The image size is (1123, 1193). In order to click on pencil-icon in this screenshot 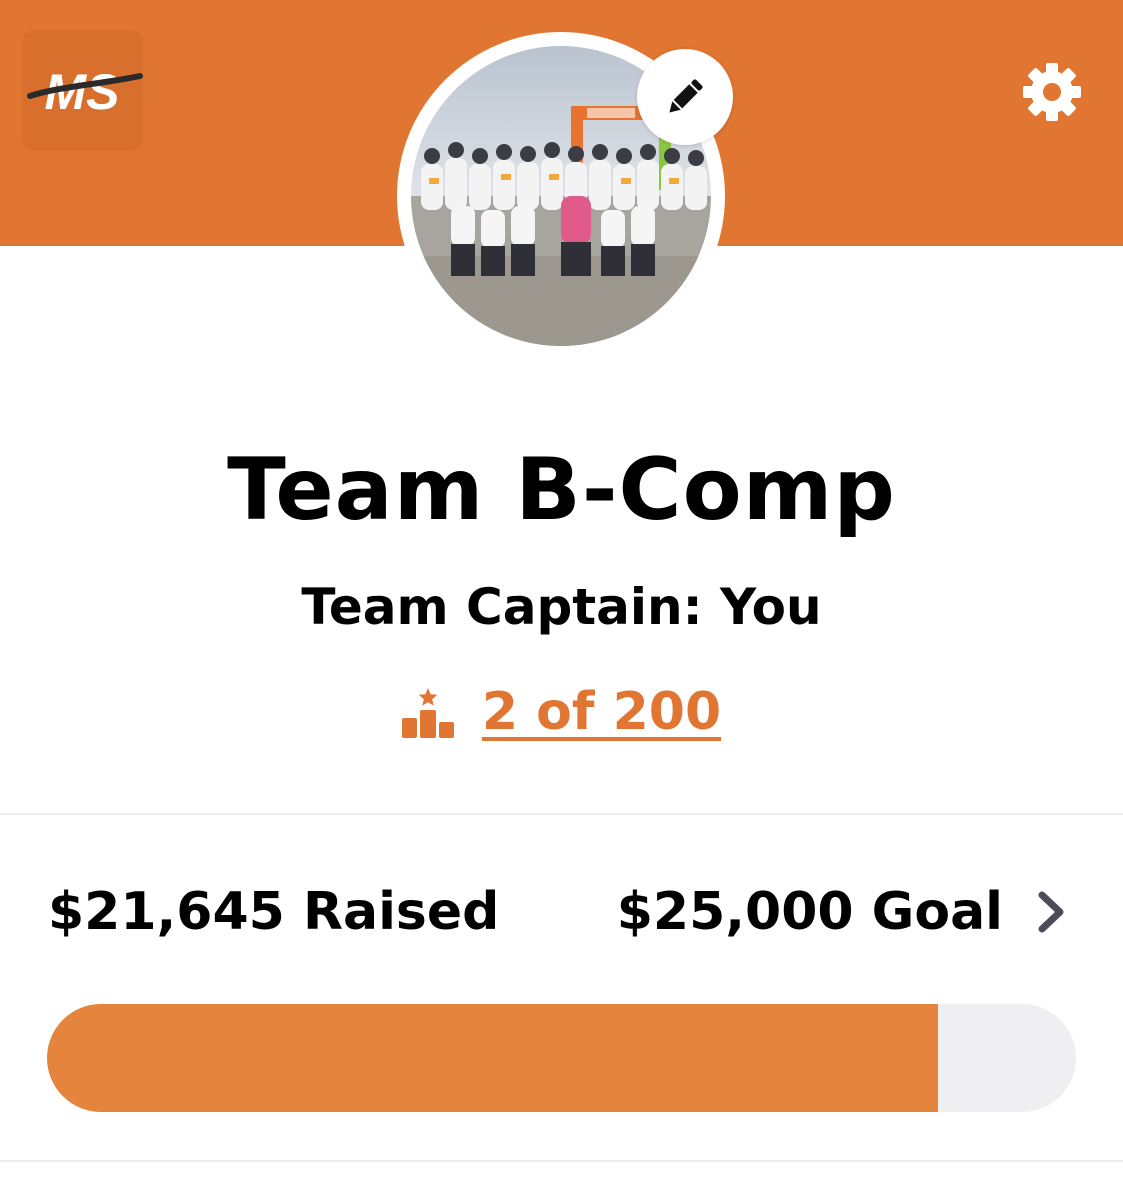, I will do `click(686, 96)`.